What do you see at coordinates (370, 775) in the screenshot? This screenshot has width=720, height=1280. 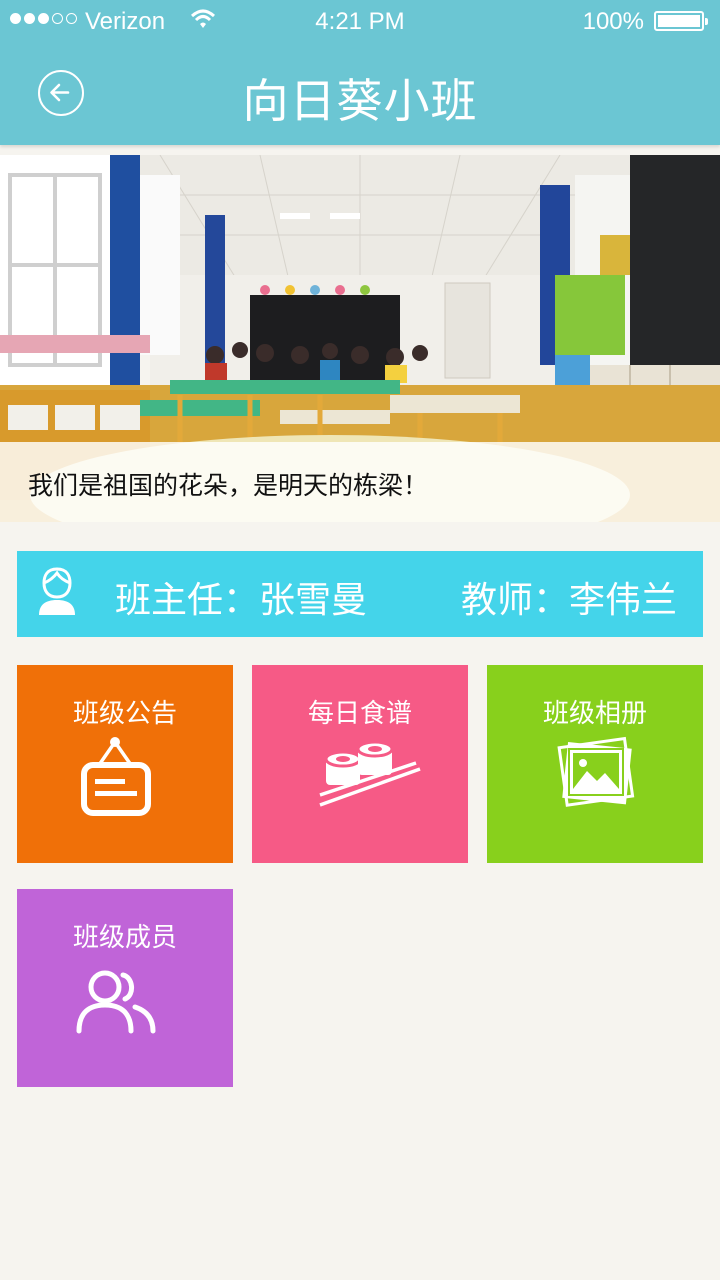 I see `sushi-chopsticks-icon` at bounding box center [370, 775].